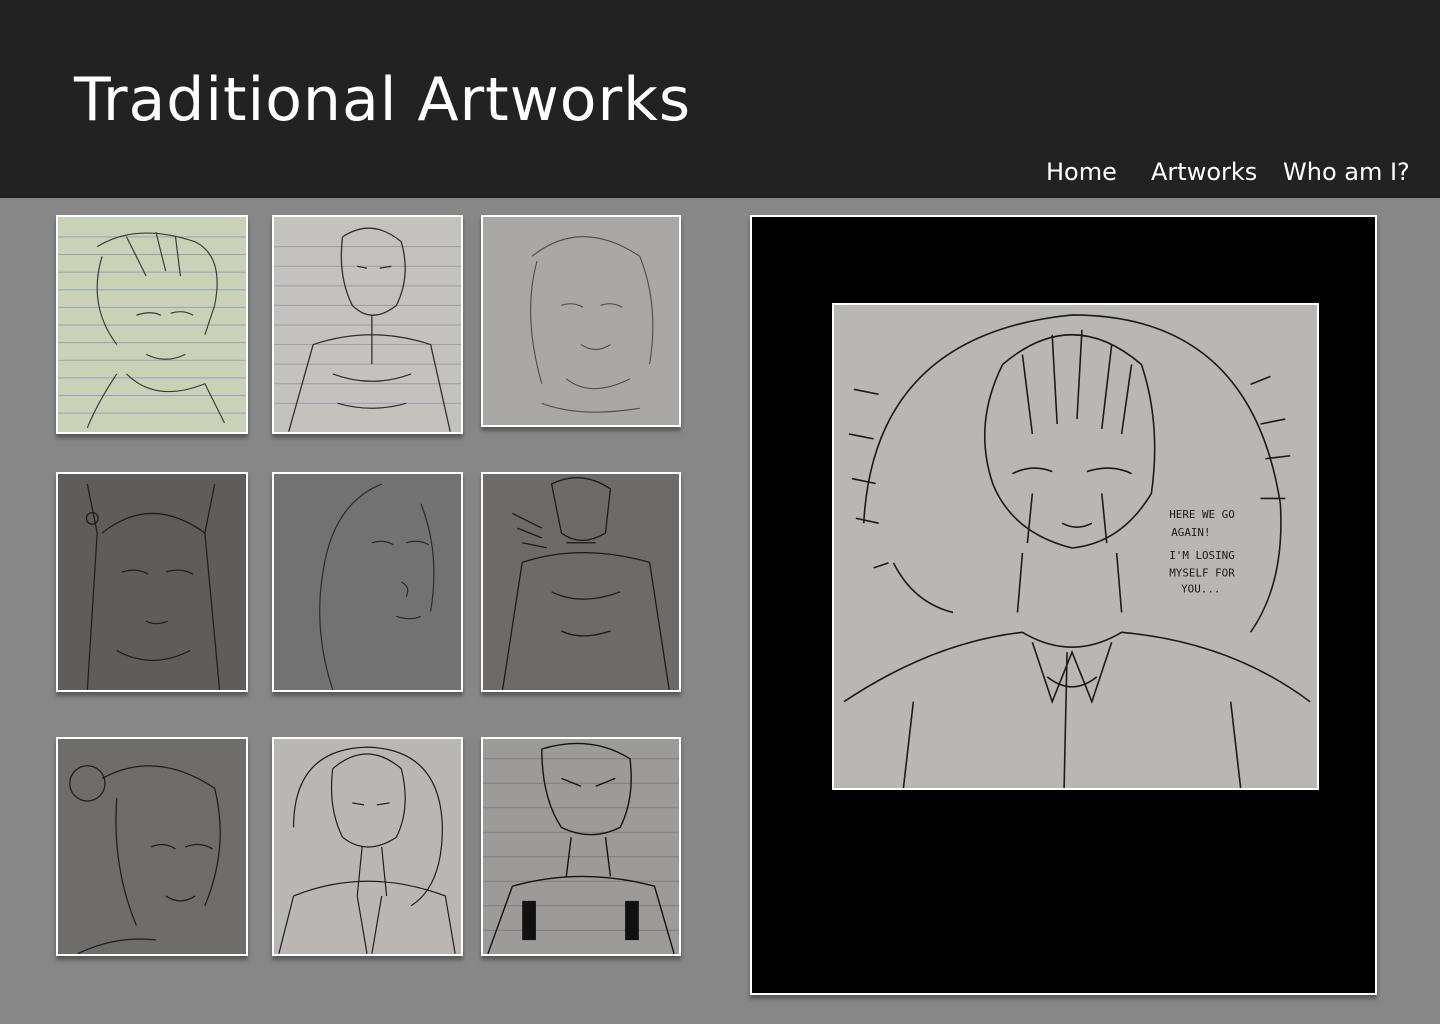 The width and height of the screenshot is (1440, 1024). I want to click on caption-line-4: MYSELF FOR, so click(1202, 573).